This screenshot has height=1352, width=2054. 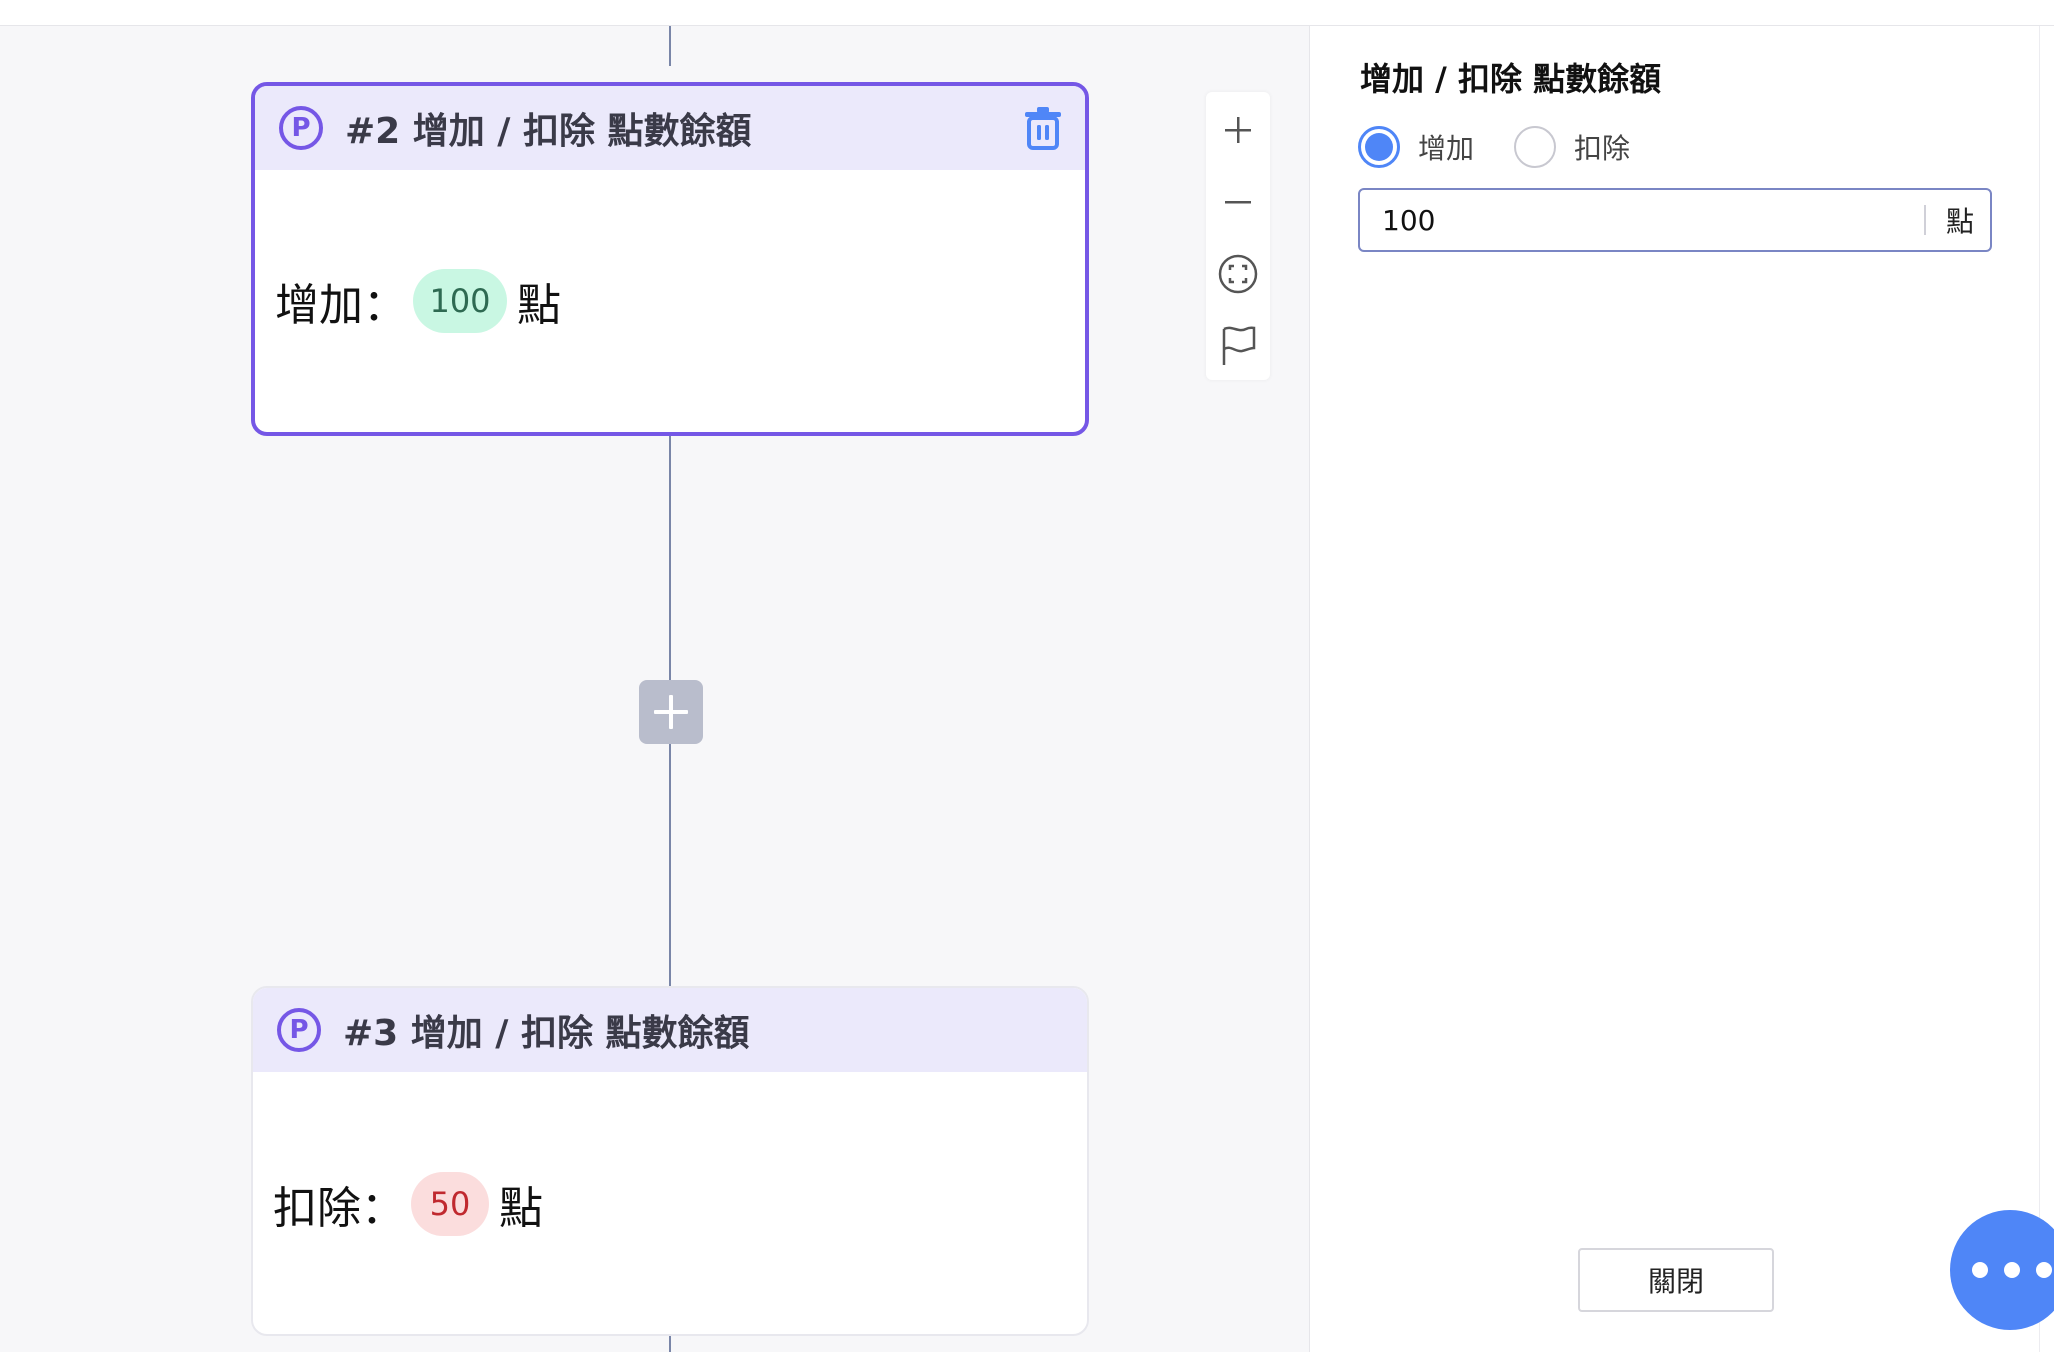 I want to click on trash-icon, so click(x=1043, y=128).